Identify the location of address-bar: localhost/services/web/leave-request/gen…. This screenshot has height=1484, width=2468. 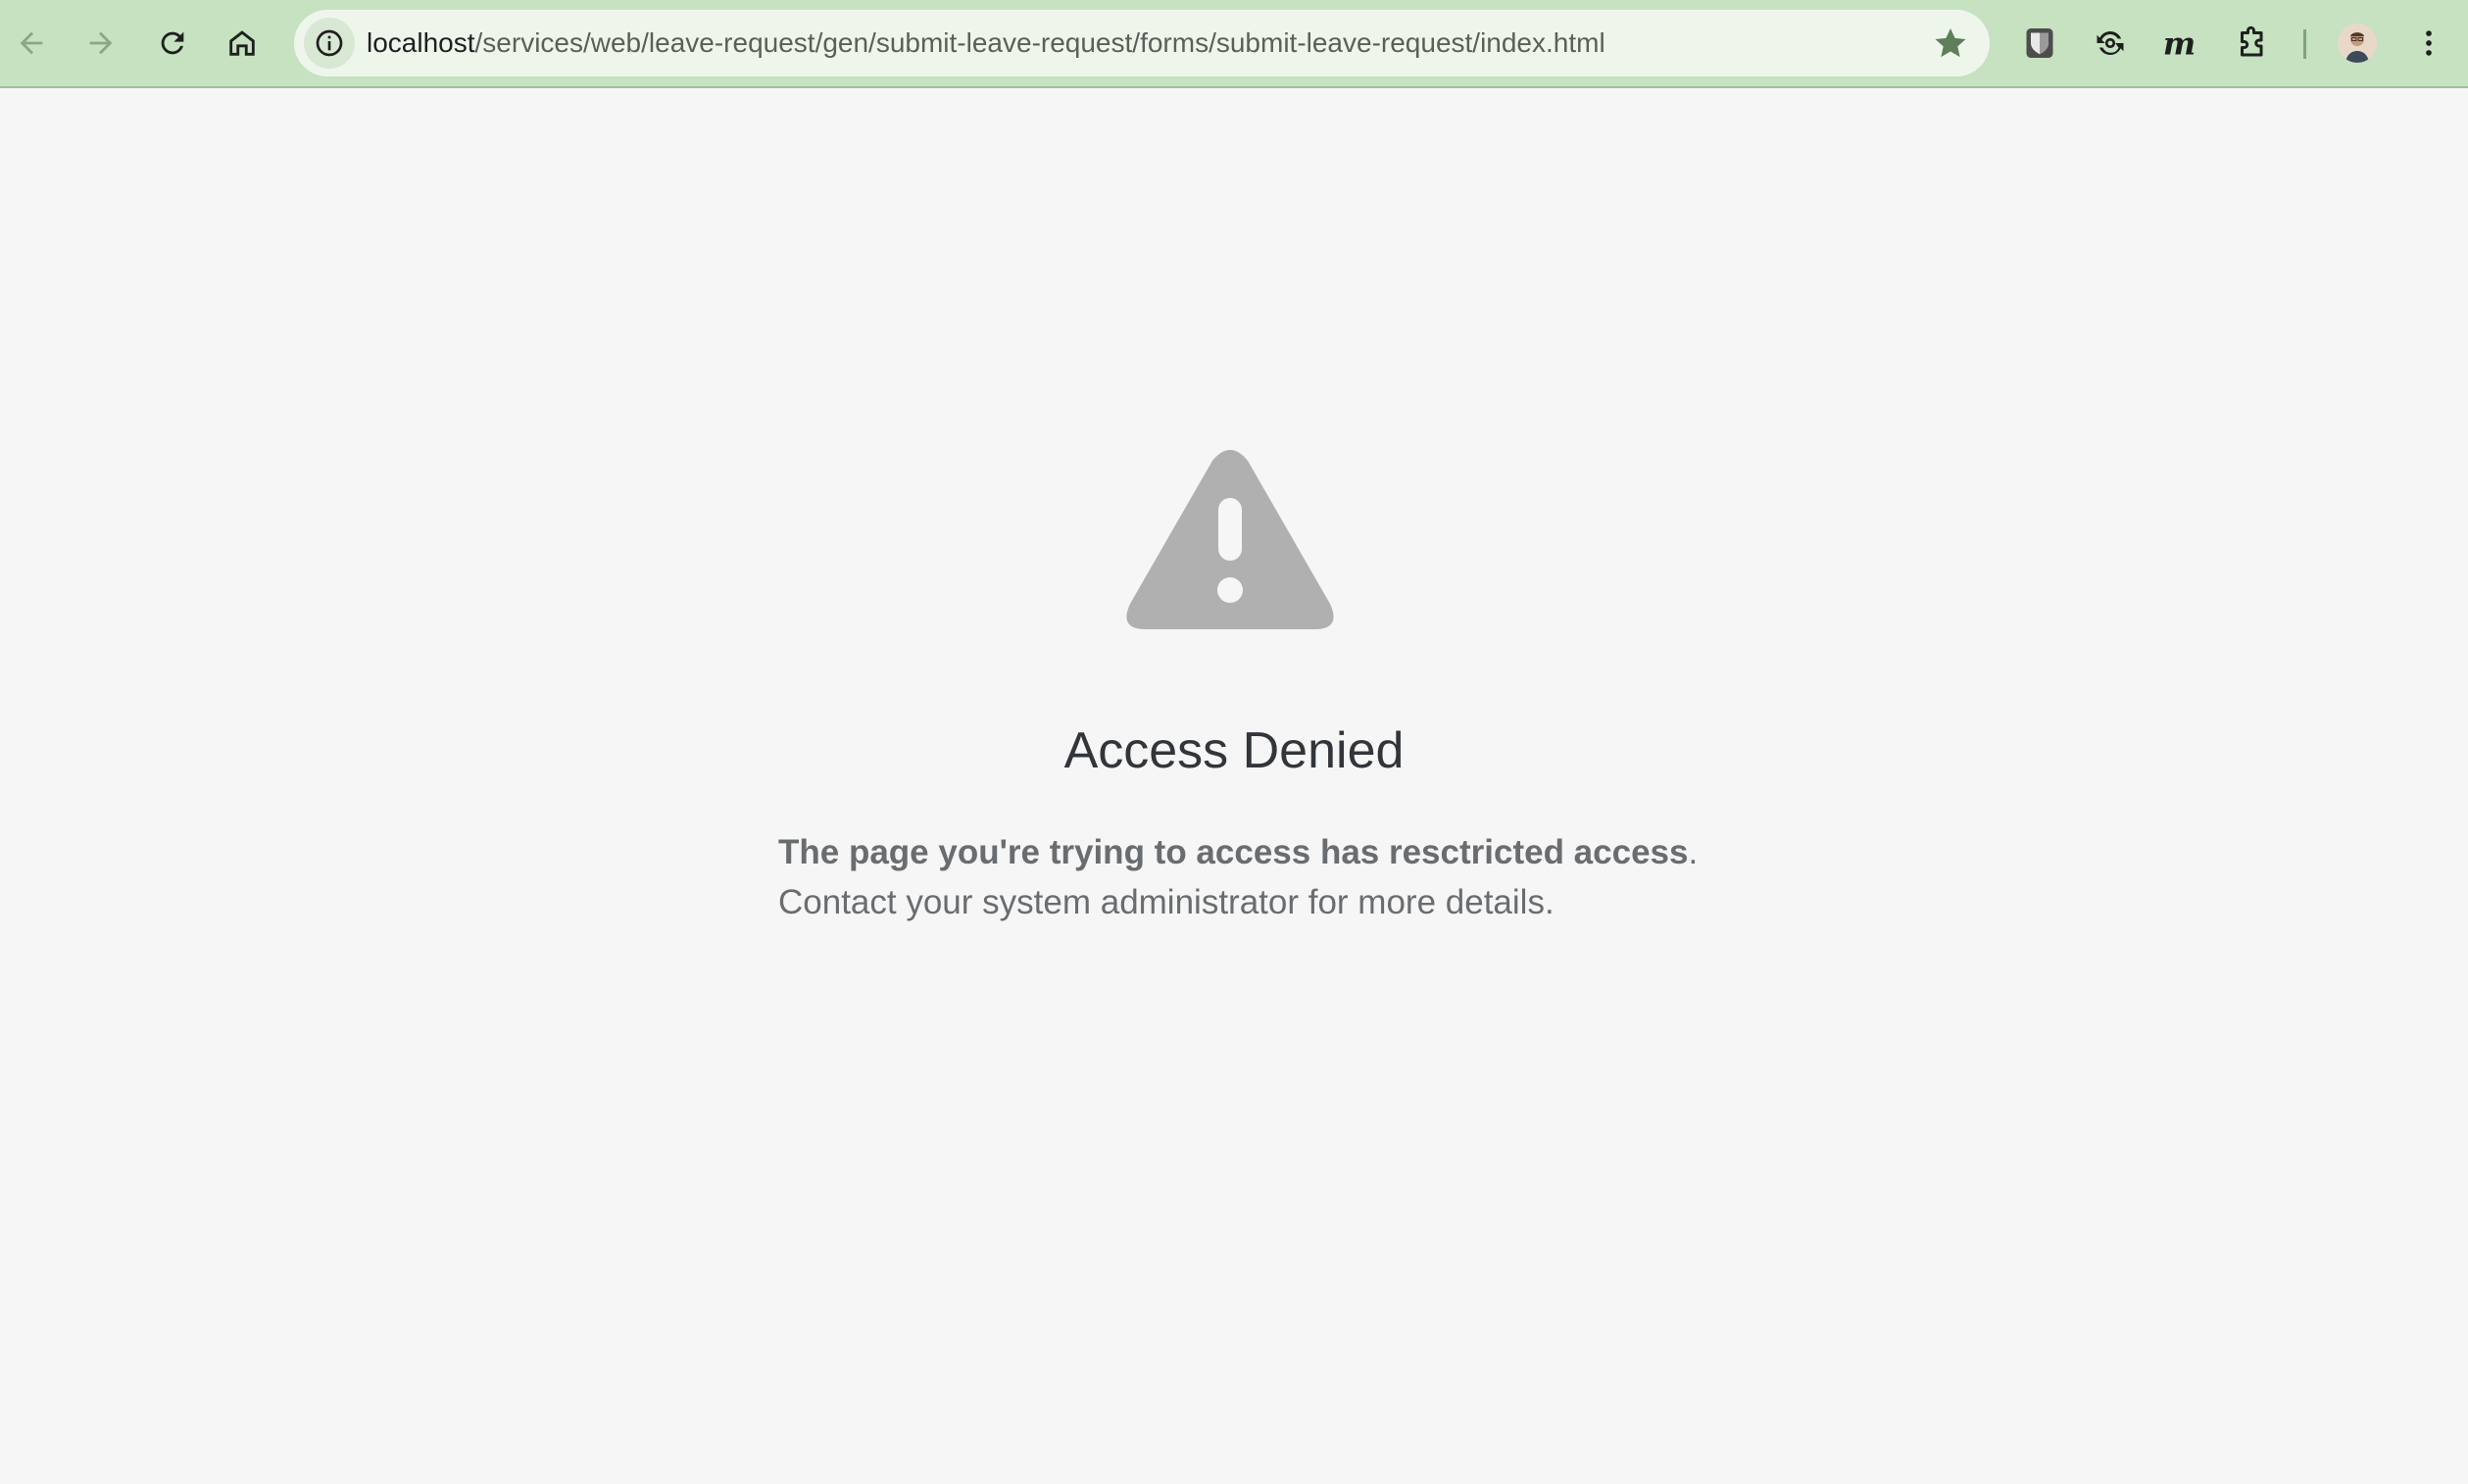
(1142, 43).